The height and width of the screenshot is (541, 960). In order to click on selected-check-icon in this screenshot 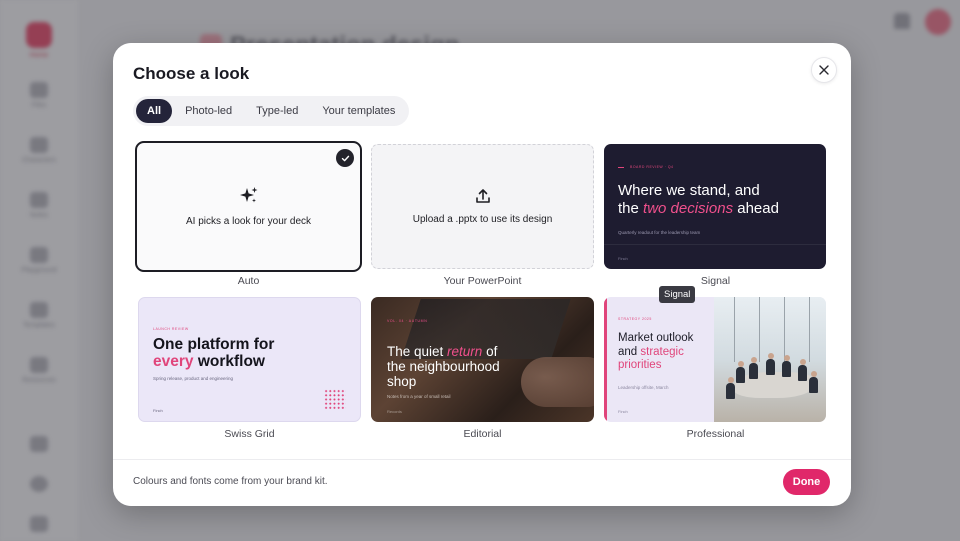, I will do `click(345, 158)`.